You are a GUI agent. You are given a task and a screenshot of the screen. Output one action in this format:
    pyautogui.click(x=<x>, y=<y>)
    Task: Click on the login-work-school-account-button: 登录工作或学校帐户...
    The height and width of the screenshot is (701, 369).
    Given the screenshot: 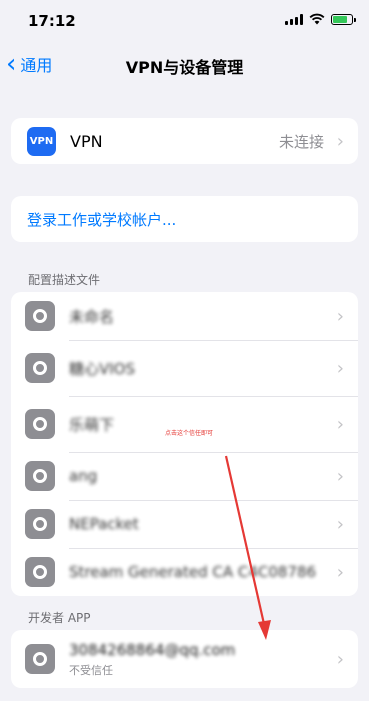 What is the action you would take?
    pyautogui.click(x=184, y=219)
    